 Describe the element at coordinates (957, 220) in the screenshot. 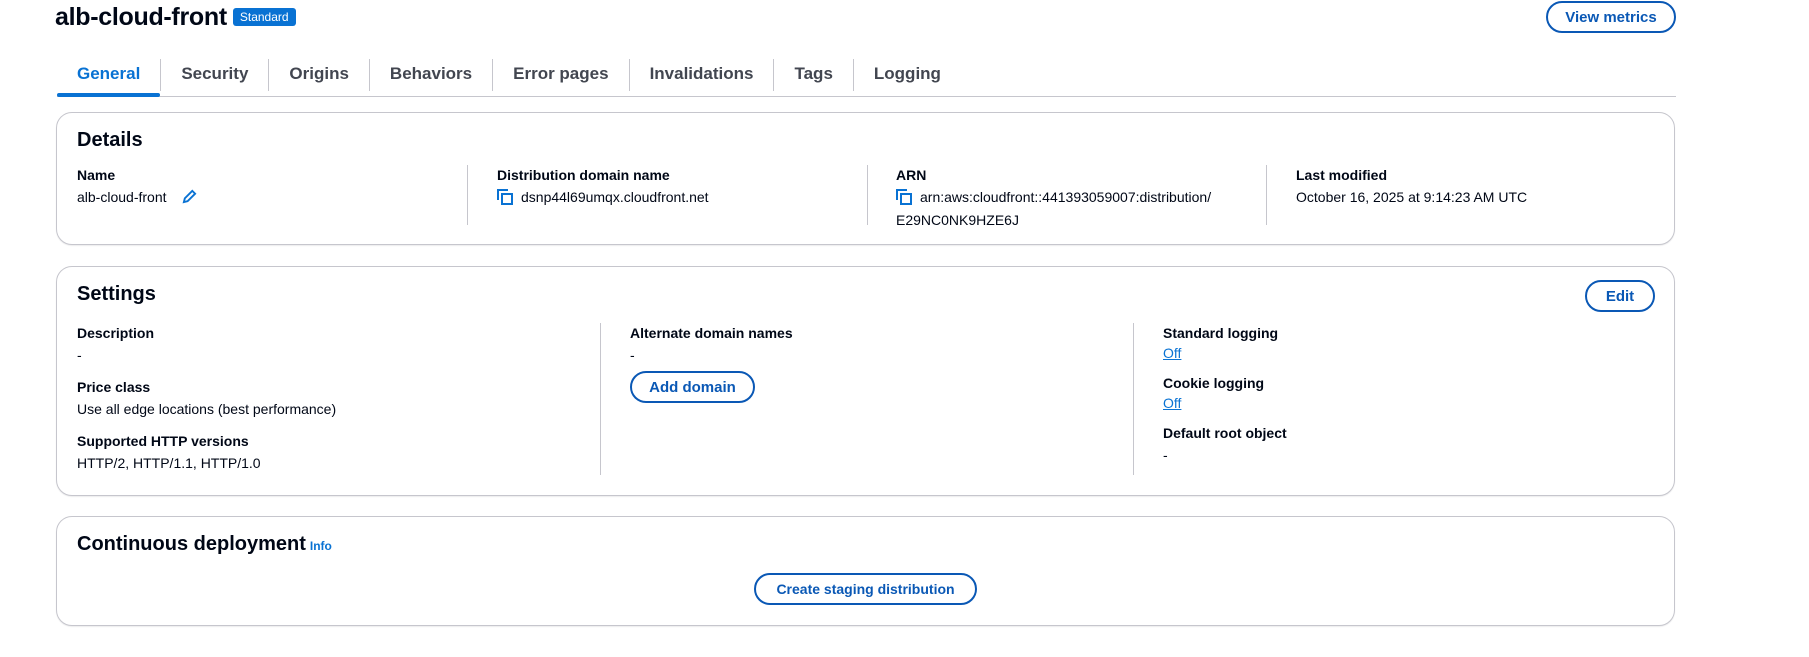

I see `arn-value-line2: E29NC0NK9HZE6J` at that location.